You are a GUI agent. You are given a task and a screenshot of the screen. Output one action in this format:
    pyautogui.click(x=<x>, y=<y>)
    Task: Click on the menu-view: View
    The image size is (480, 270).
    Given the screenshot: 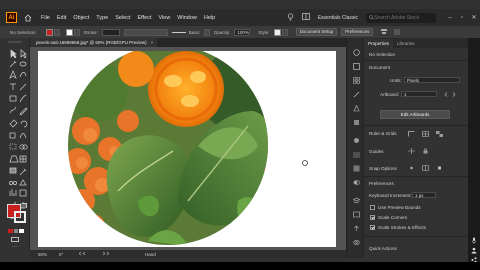 What is the action you would take?
    pyautogui.click(x=164, y=18)
    